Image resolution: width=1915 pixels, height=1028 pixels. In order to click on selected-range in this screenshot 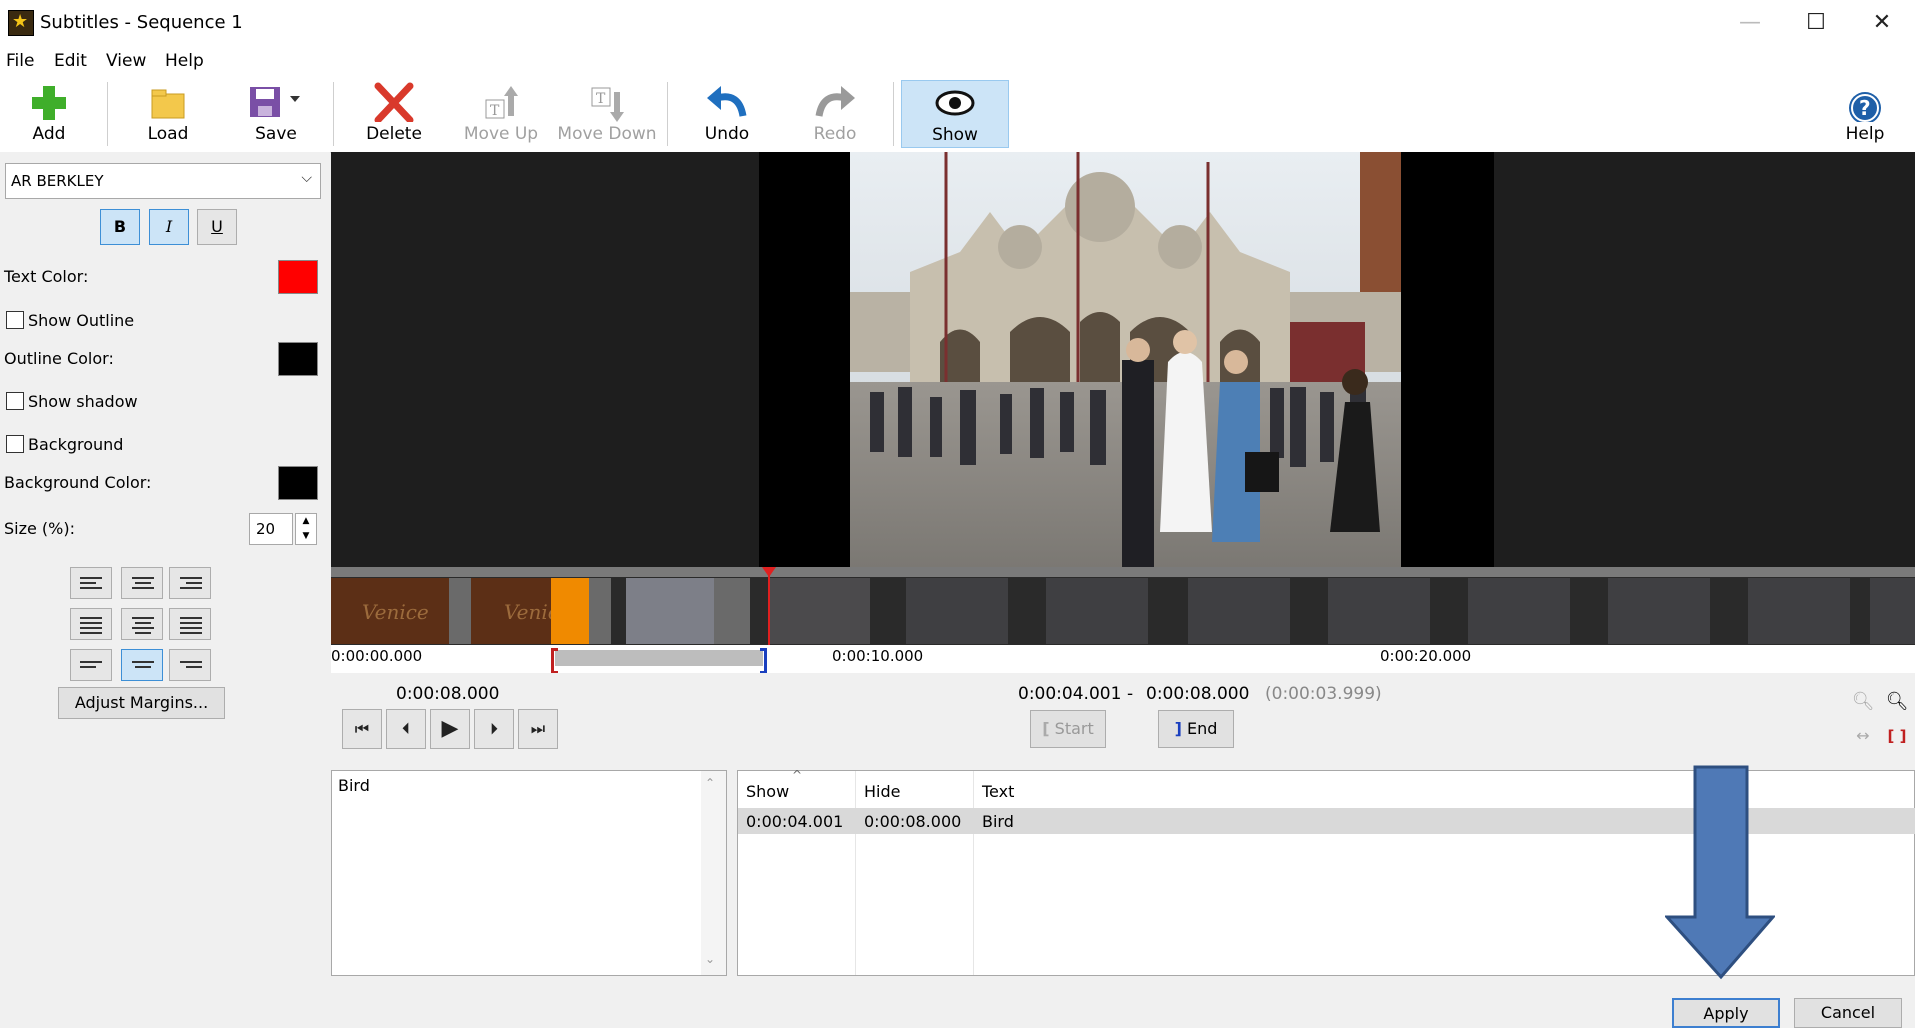, I will do `click(659, 658)`.